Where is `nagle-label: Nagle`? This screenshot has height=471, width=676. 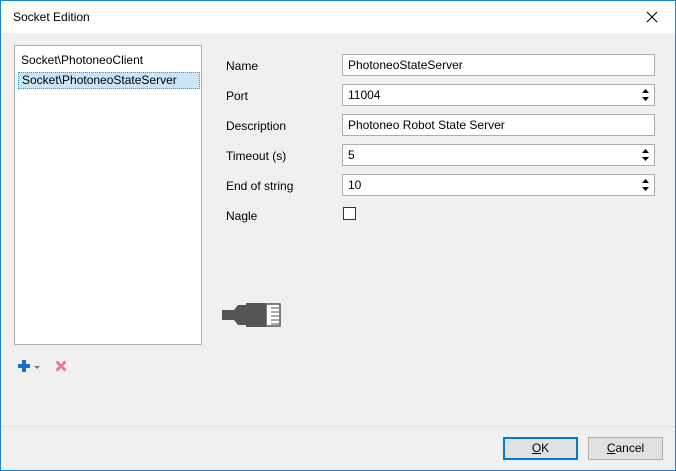
nagle-label: Nagle is located at coordinates (242, 216).